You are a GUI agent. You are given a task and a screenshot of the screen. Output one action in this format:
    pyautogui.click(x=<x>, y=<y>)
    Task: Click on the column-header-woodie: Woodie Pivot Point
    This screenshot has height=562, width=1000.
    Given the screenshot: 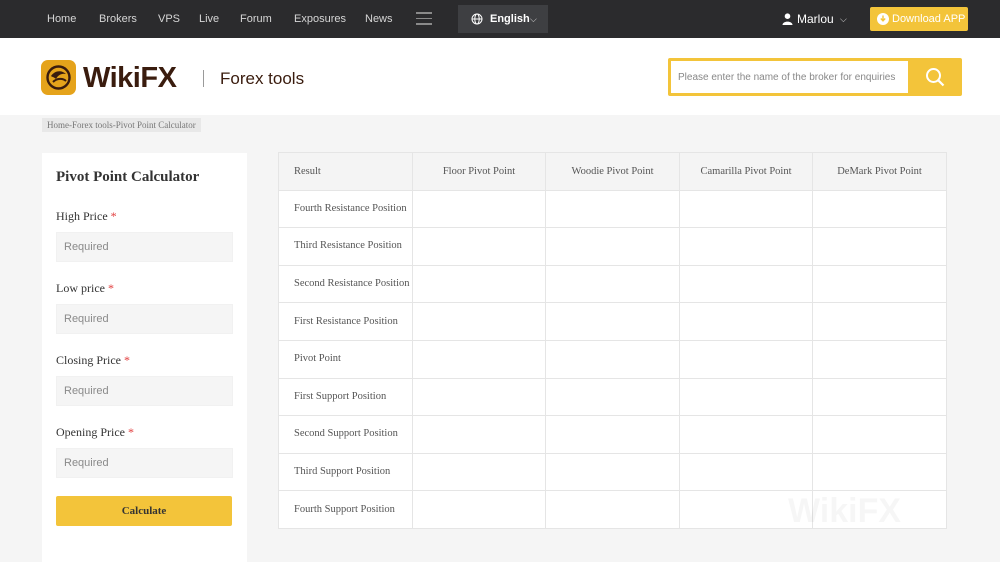 What is the action you would take?
    pyautogui.click(x=612, y=171)
    